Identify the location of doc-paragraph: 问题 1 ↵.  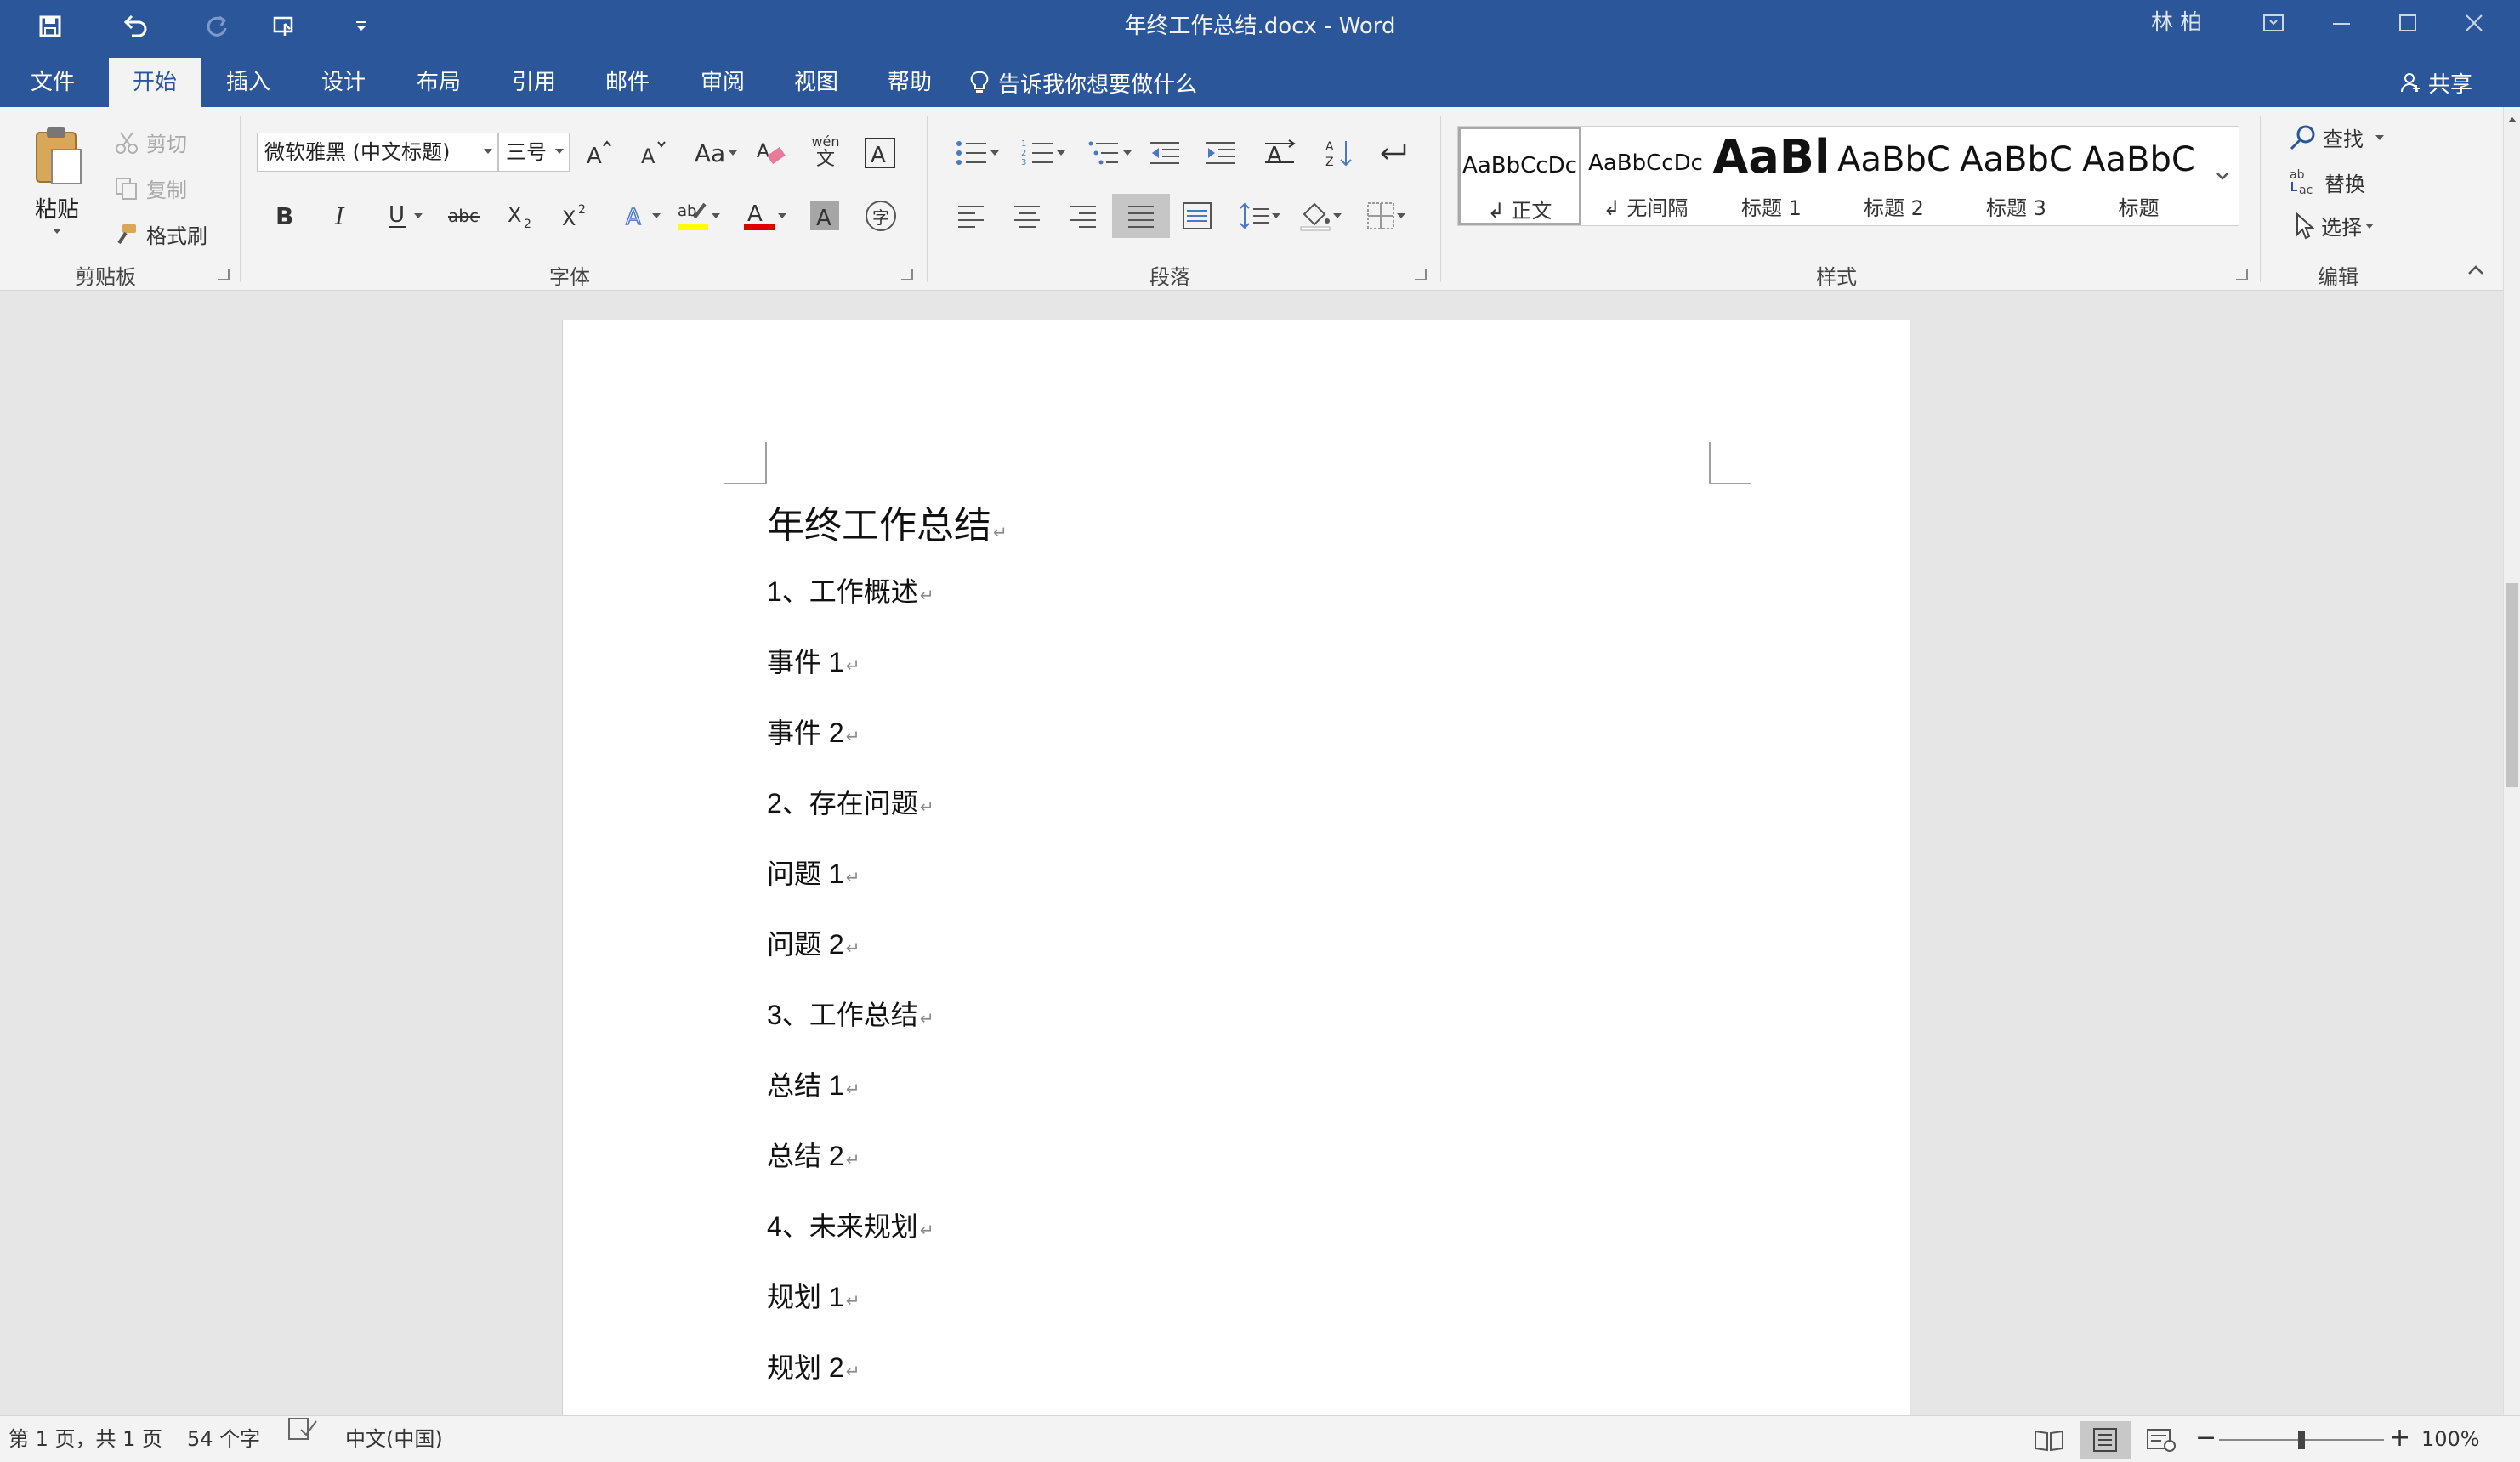
(814, 872).